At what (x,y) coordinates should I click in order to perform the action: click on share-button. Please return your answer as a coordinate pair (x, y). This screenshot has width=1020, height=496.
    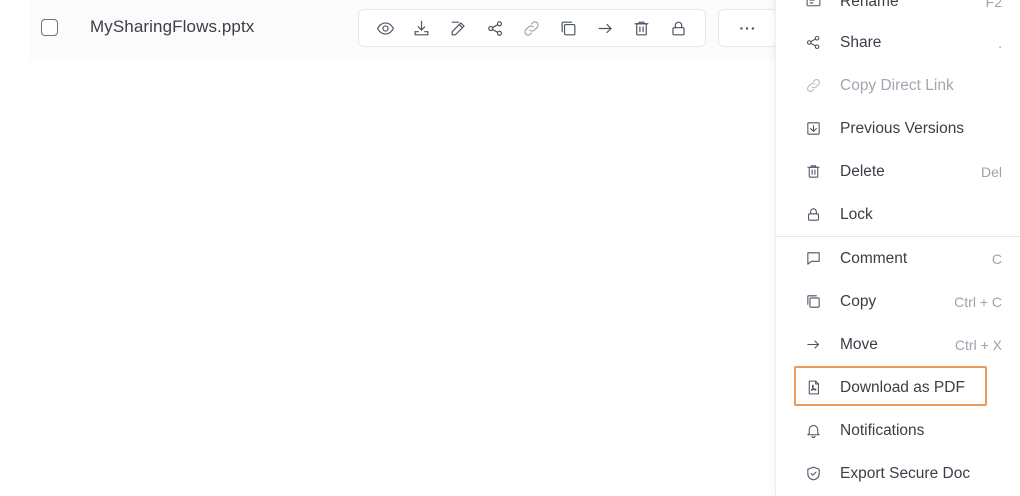
    Looking at the image, I should click on (495, 28).